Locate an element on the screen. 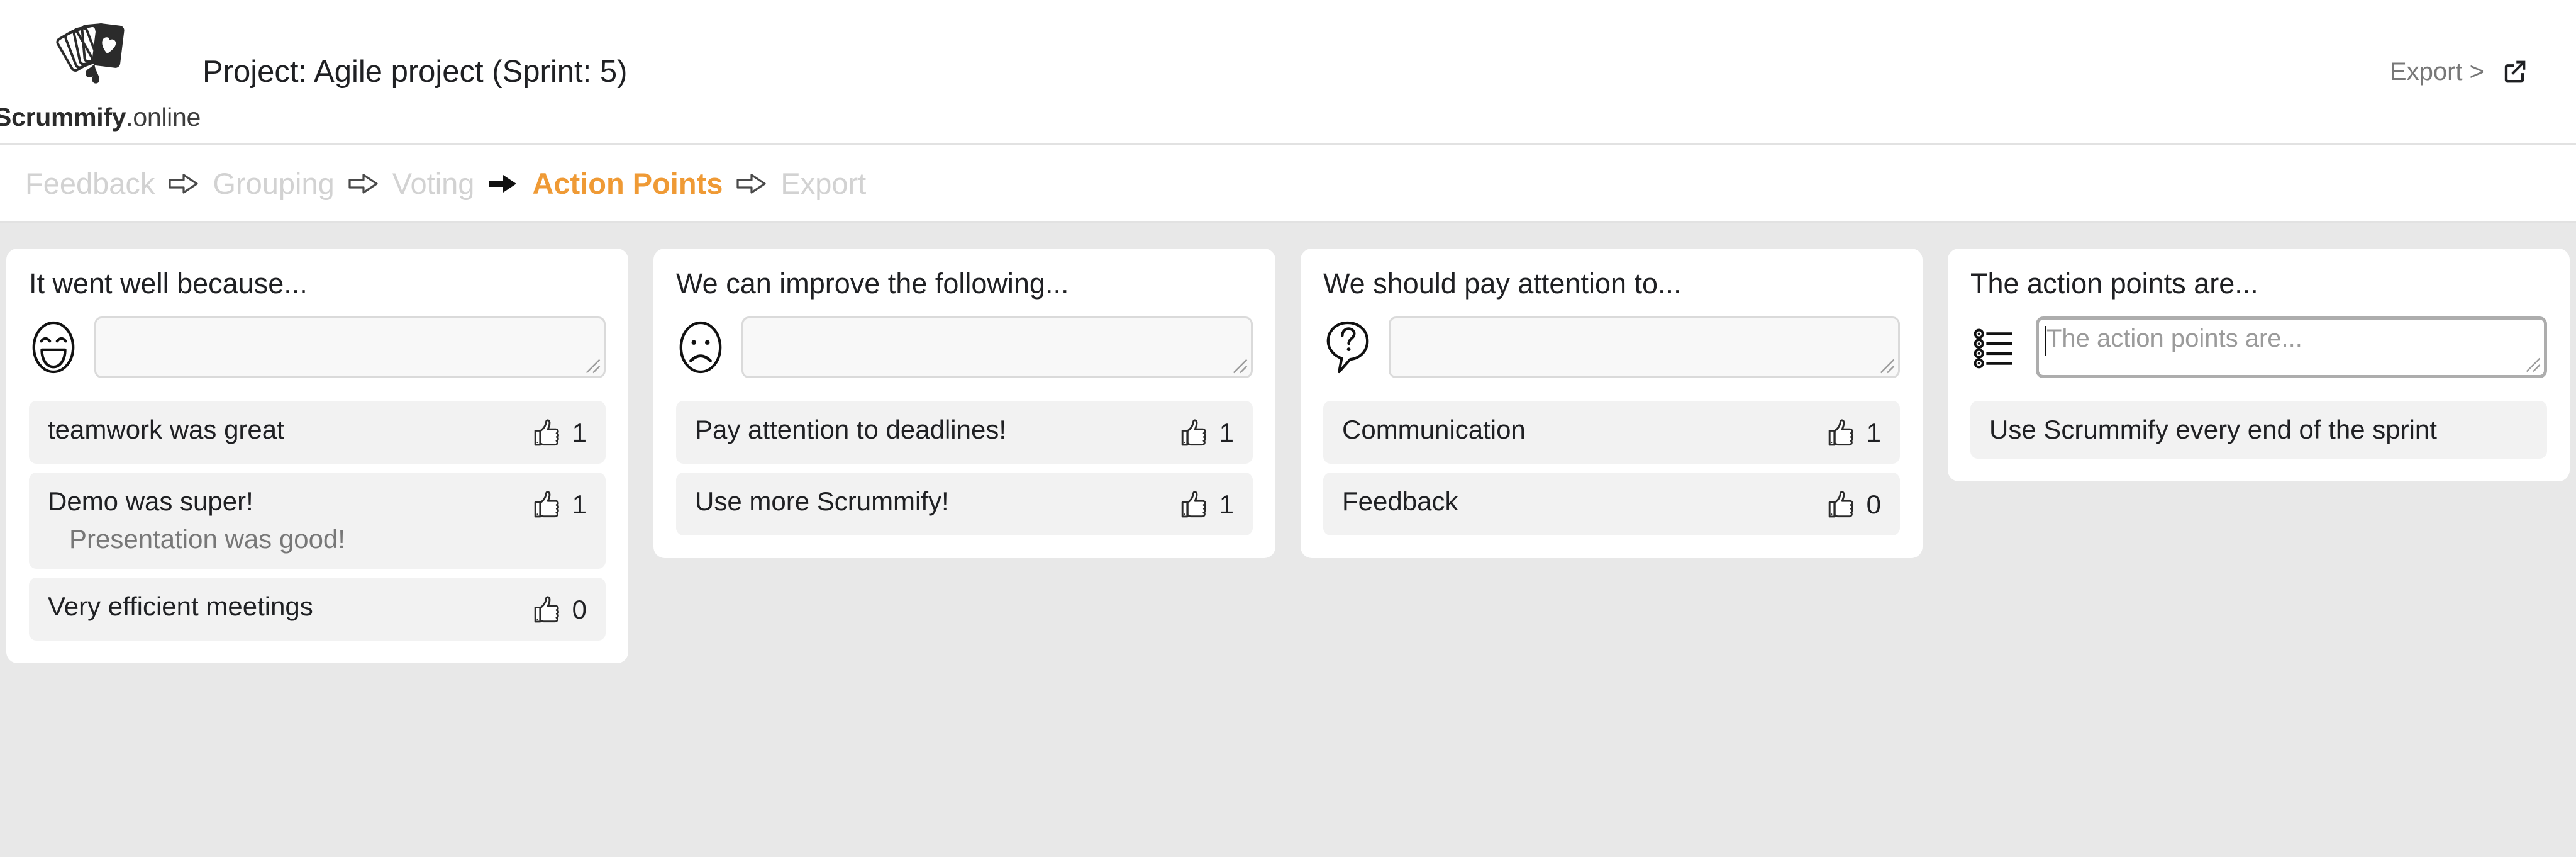  list-item: Use more Scrummify! 1 is located at coordinates (964, 504).